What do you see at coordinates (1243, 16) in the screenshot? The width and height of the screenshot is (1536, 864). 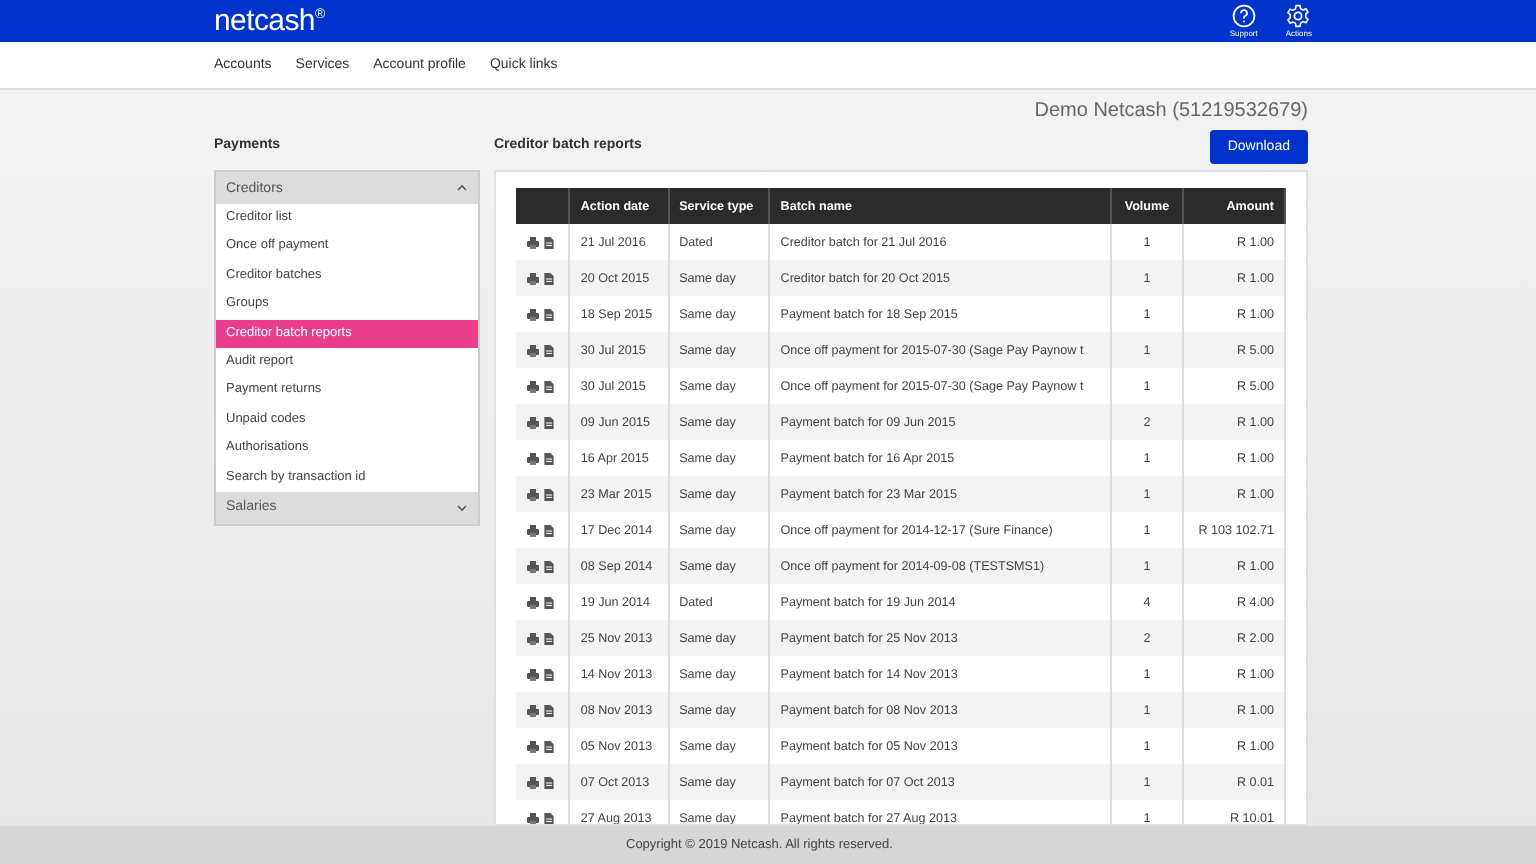 I see `help-icon` at bounding box center [1243, 16].